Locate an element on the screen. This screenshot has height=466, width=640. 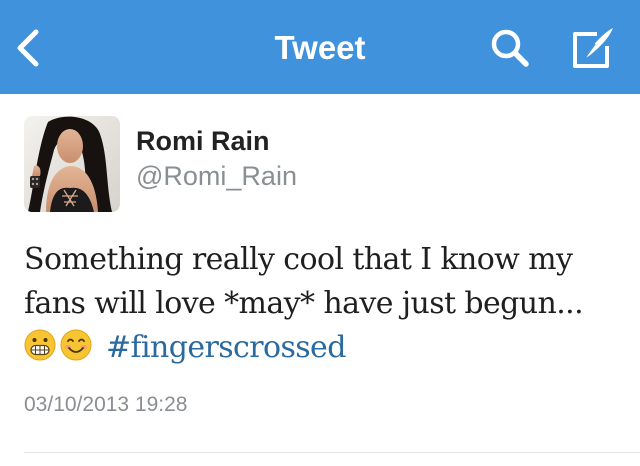
search-button is located at coordinates (511, 48).